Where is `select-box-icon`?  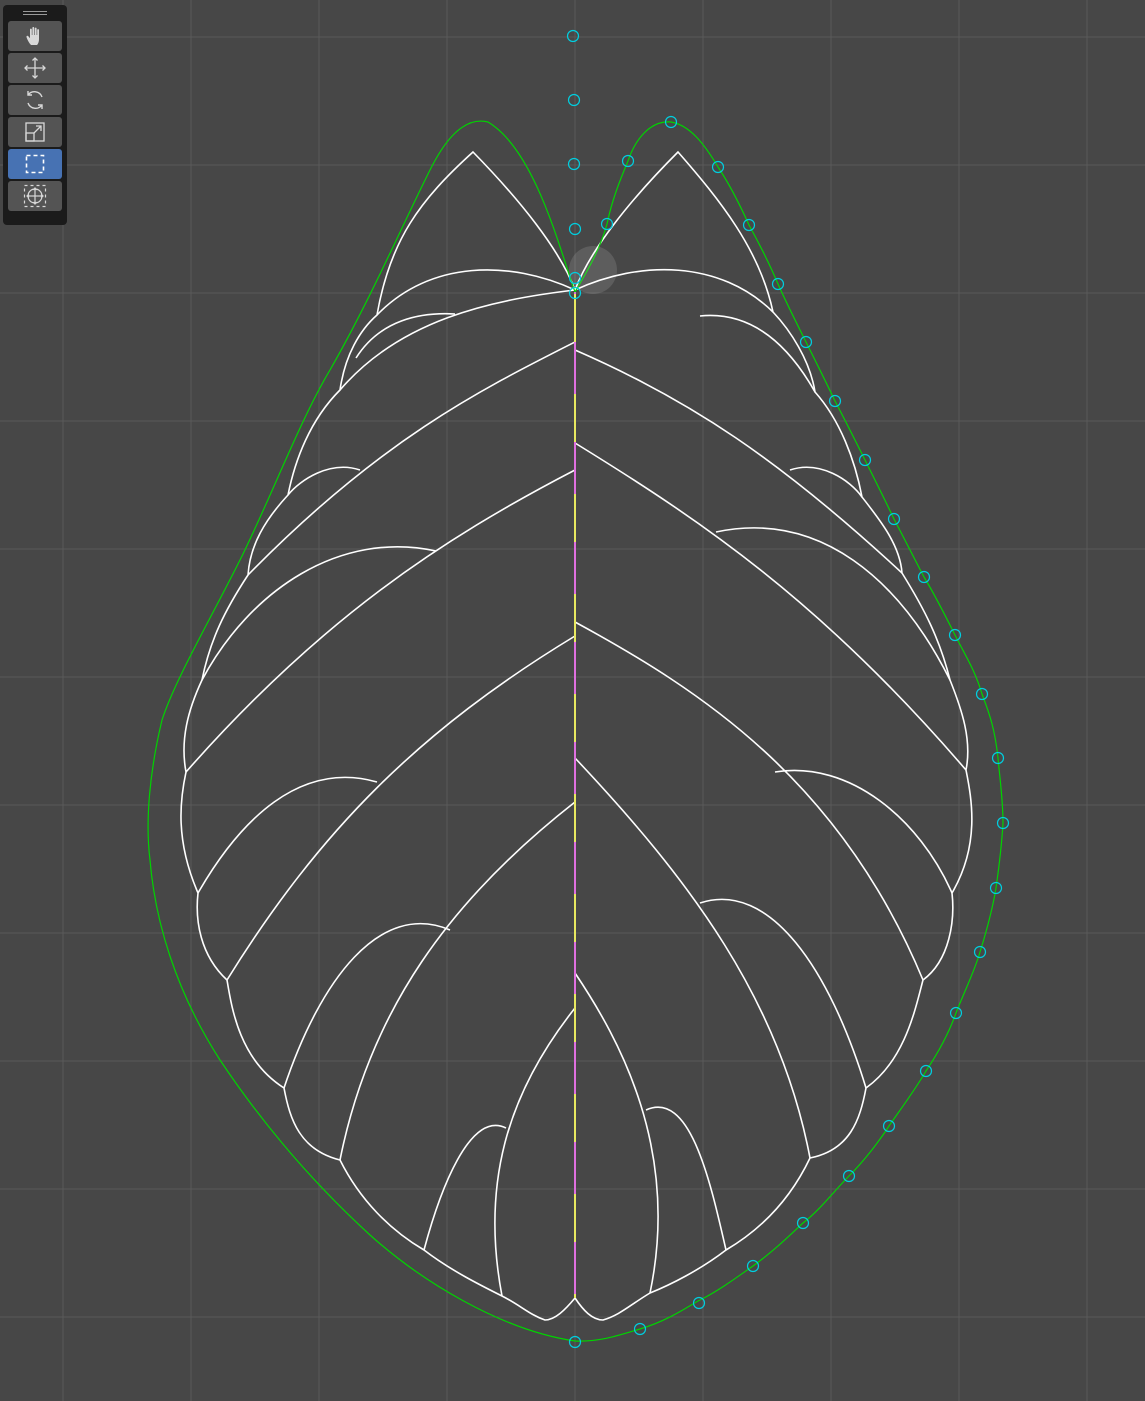 select-box-icon is located at coordinates (35, 164).